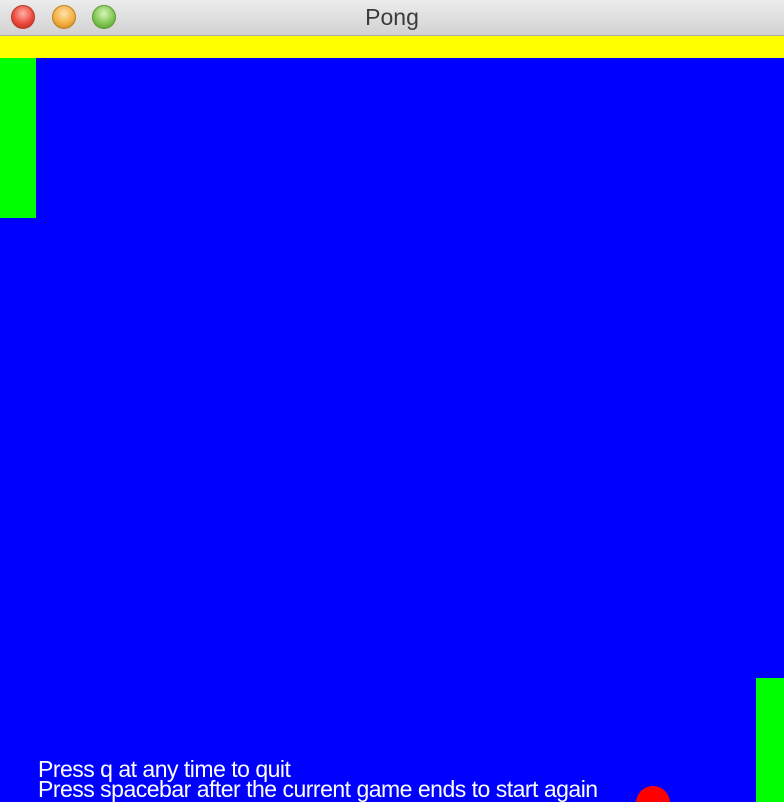 Image resolution: width=784 pixels, height=802 pixels. Describe the element at coordinates (770, 740) in the screenshot. I see `right-paddle` at that location.